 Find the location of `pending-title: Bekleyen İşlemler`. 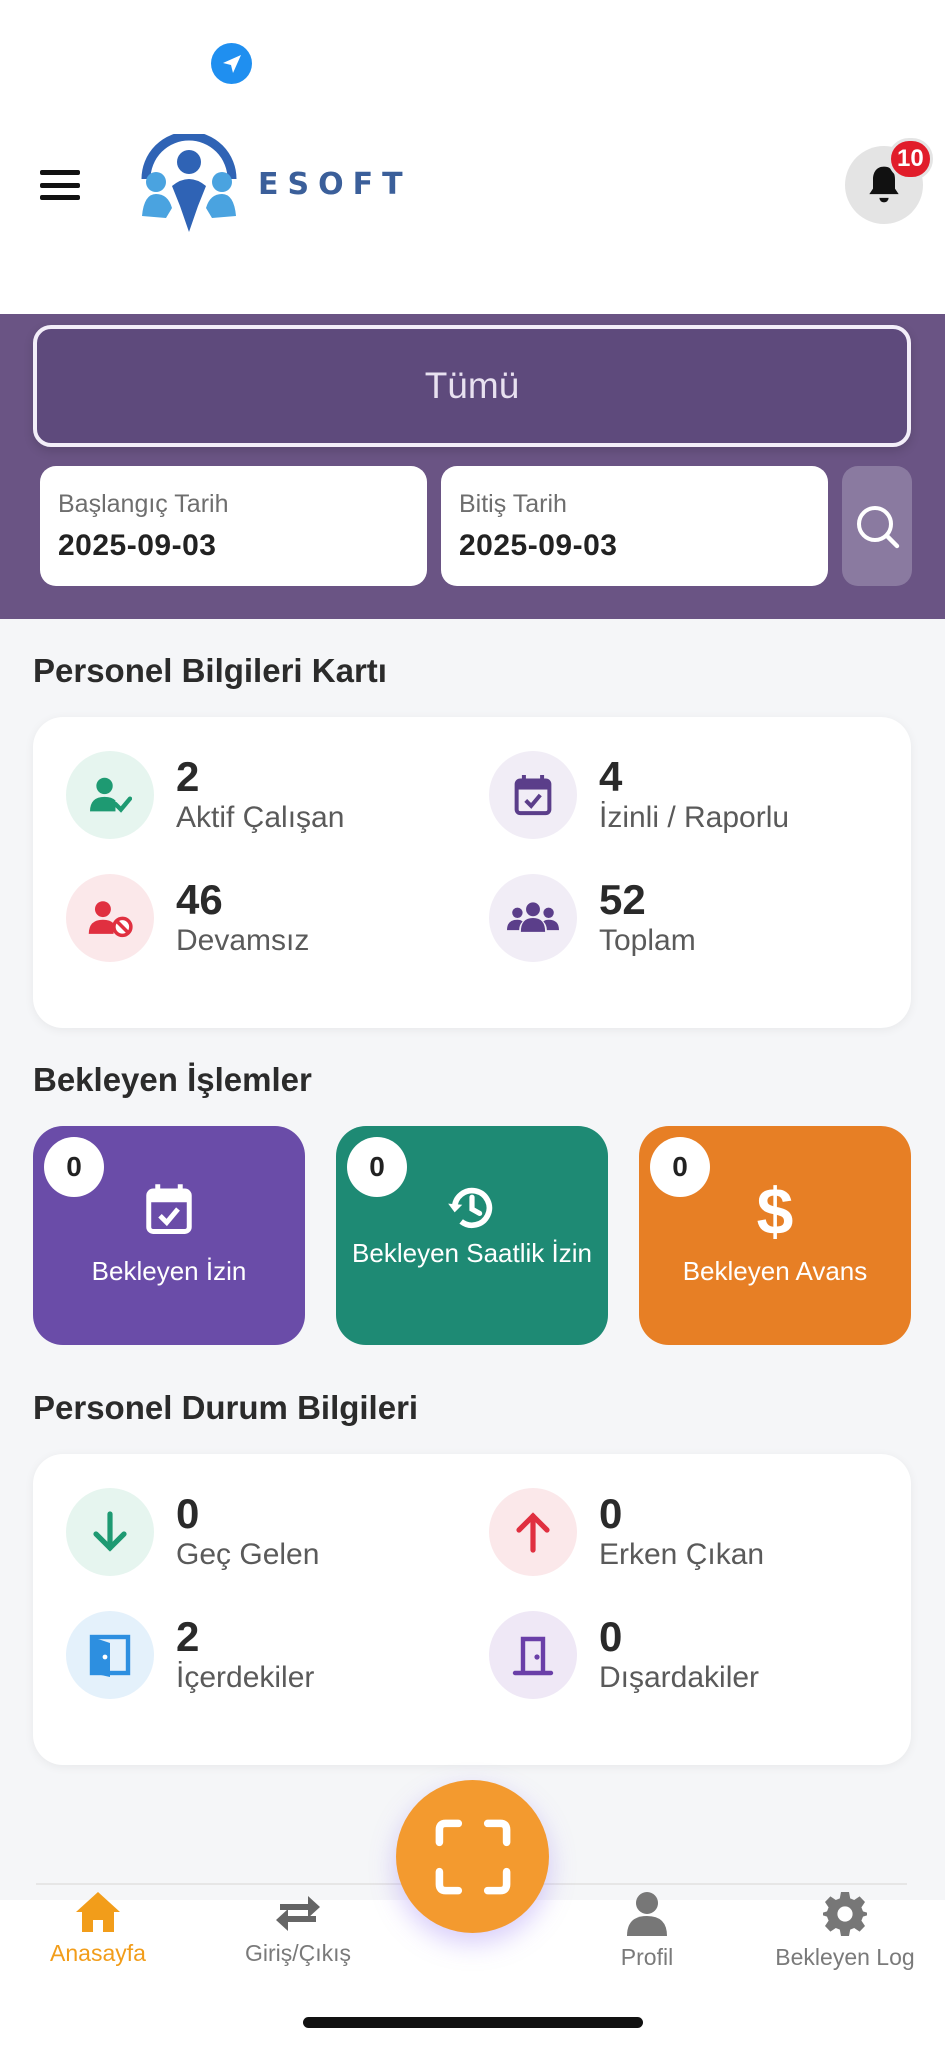

pending-title: Bekleyen İşlemler is located at coordinates (172, 1079).